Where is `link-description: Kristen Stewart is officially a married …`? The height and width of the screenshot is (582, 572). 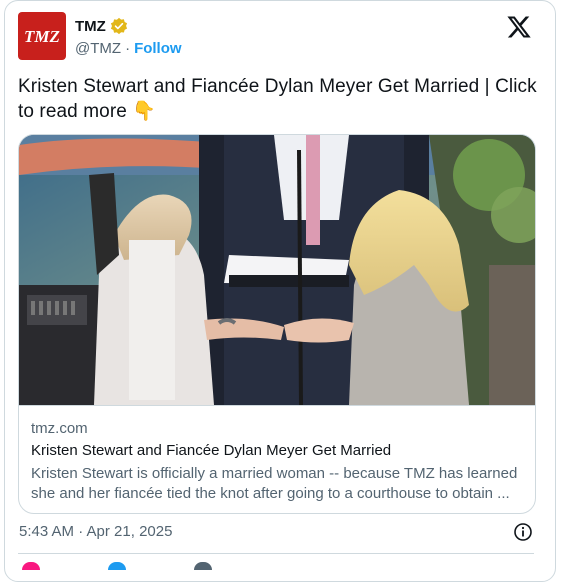 link-description: Kristen Stewart is officially a married … is located at coordinates (274, 483).